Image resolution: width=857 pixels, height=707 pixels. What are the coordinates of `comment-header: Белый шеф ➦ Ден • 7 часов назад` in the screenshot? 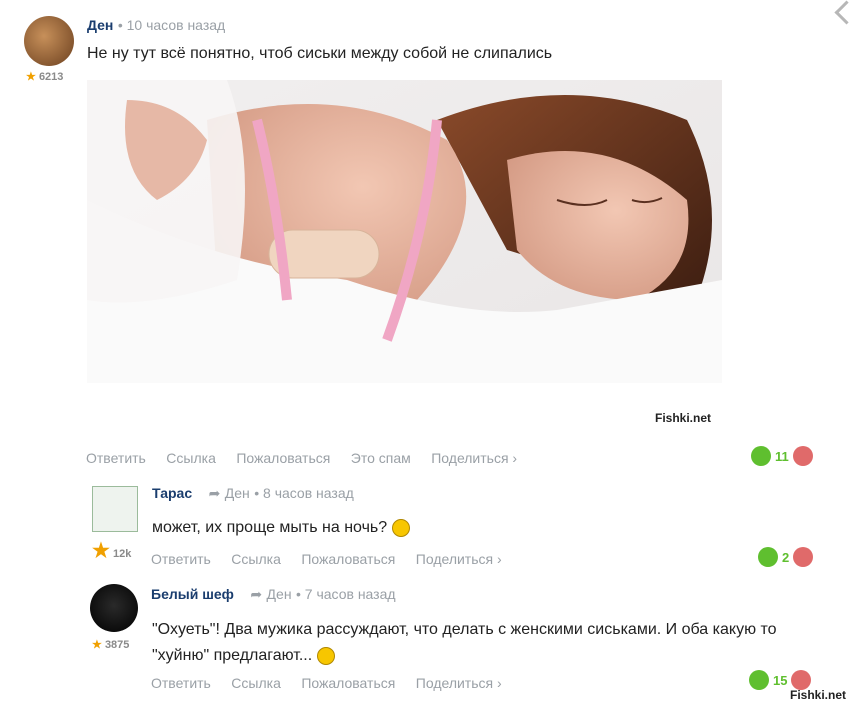 It's located at (273, 594).